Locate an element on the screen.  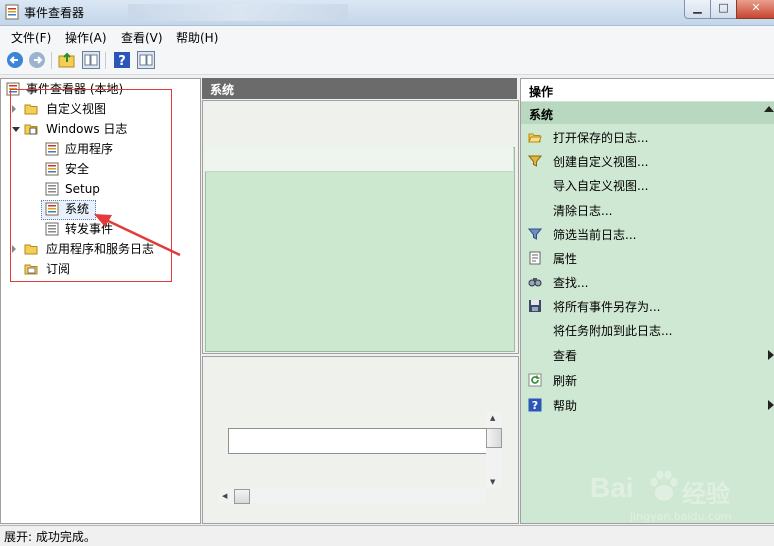
status-bar is located at coordinates (387, 535).